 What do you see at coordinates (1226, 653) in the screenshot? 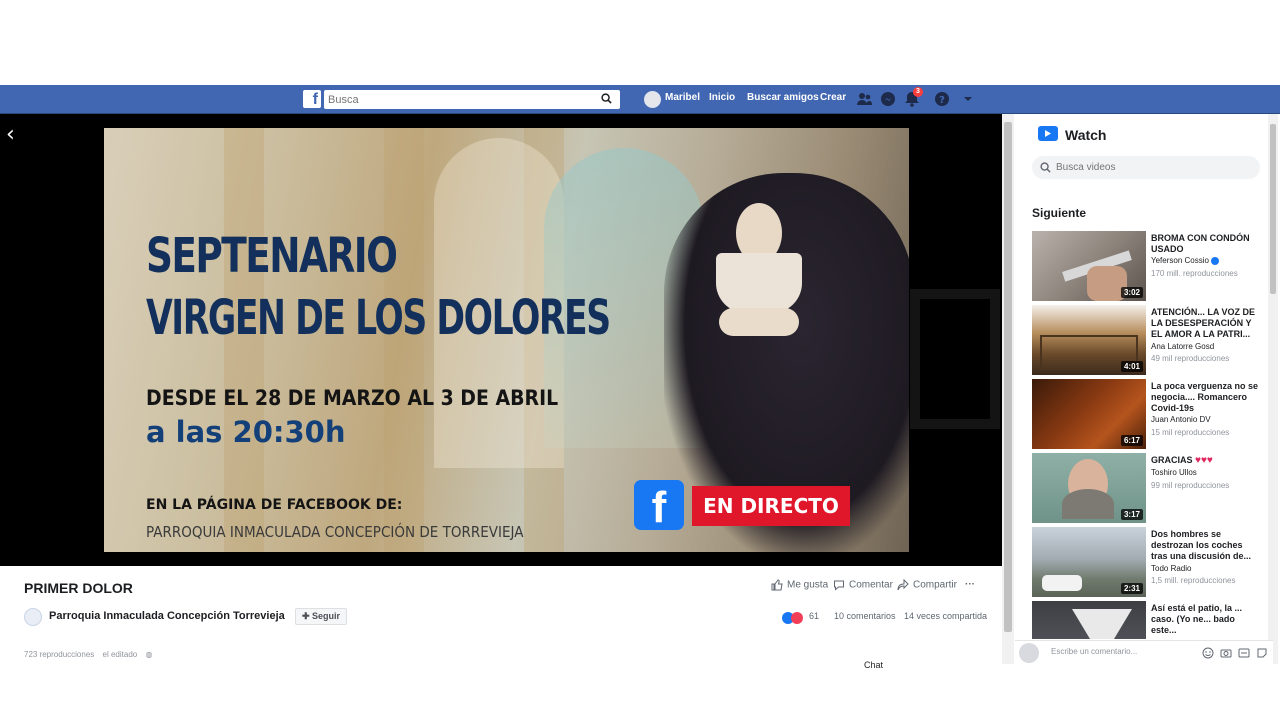
I see `camera-icon` at bounding box center [1226, 653].